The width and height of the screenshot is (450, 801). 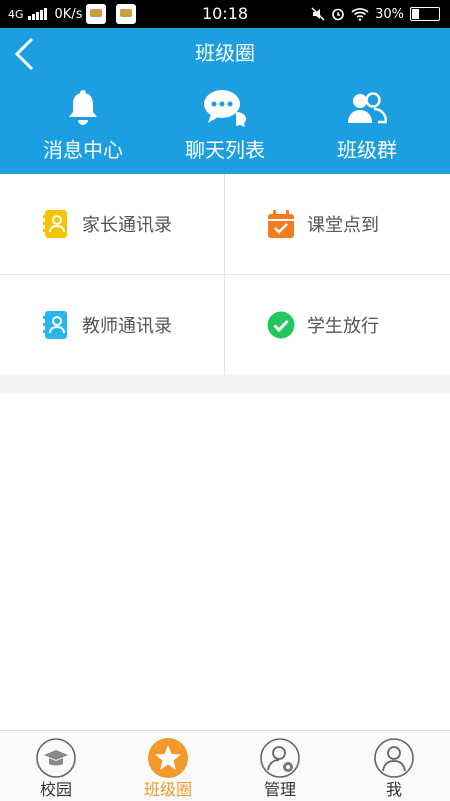 I want to click on teacher-contacts-icon, so click(x=55, y=325).